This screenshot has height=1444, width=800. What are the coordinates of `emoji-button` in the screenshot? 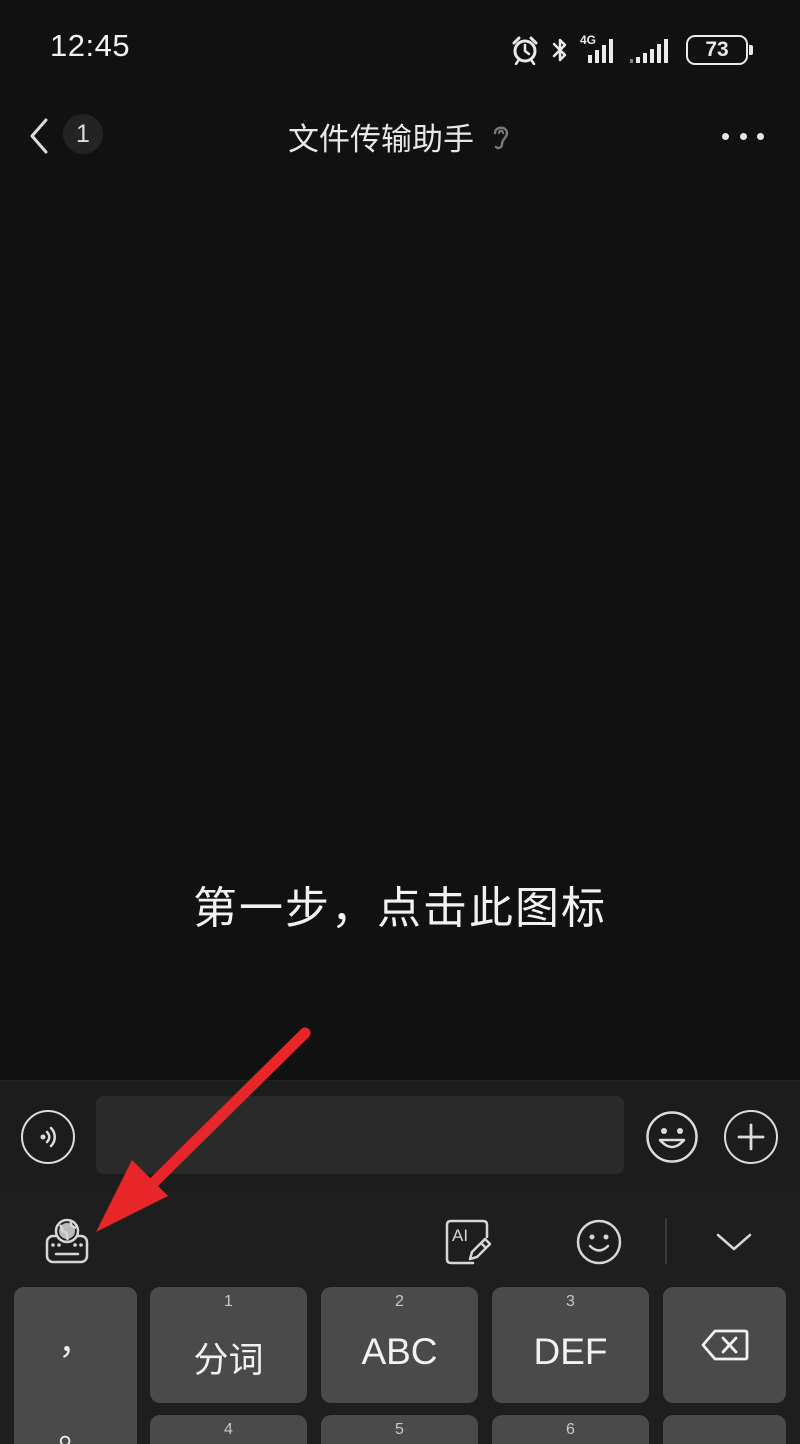 It's located at (672, 1137).